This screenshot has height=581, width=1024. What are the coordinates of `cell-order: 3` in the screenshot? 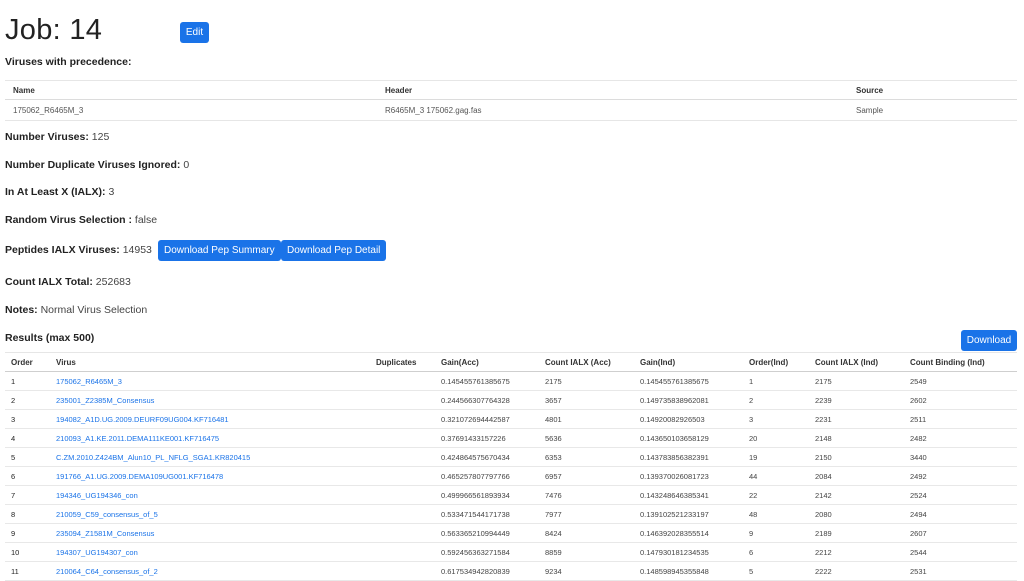 It's located at (27, 419).